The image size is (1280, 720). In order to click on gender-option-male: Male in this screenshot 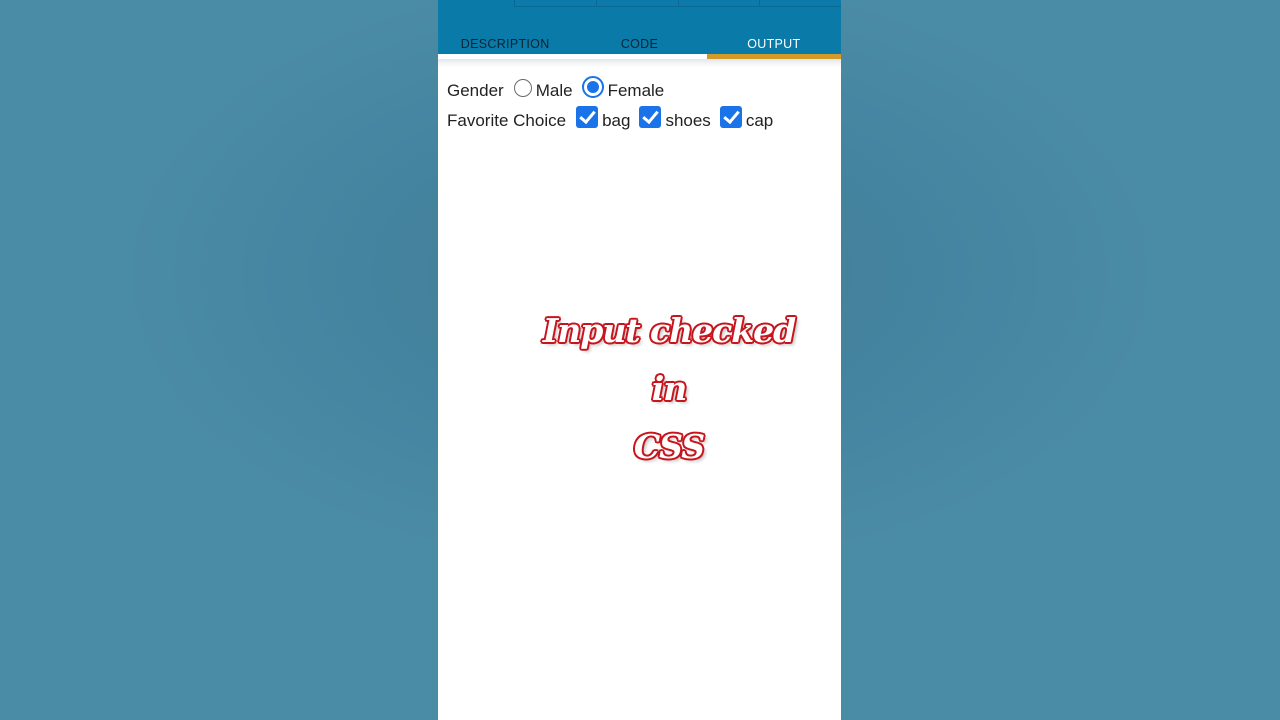, I will do `click(543, 90)`.